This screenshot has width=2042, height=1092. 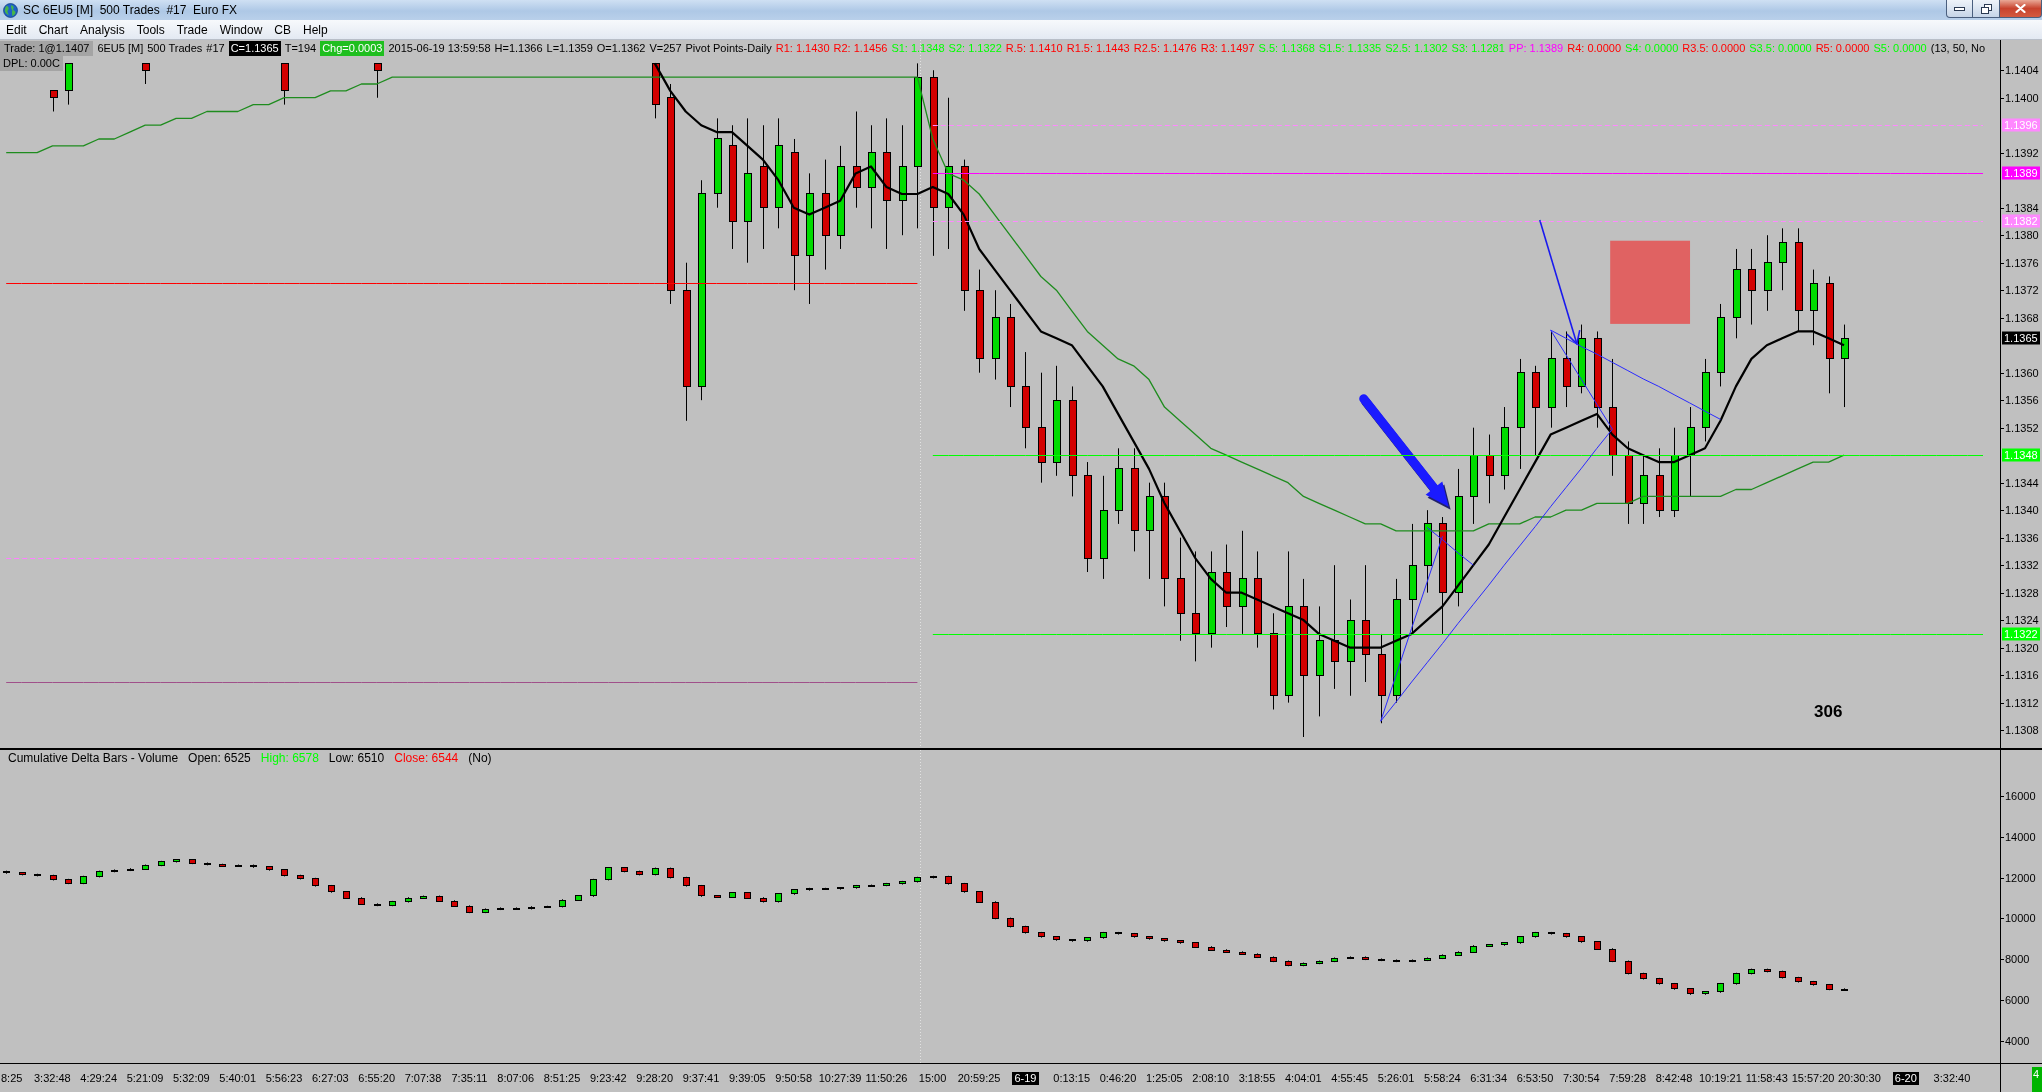 What do you see at coordinates (654, 1078) in the screenshot?
I see `time-label: 9:28:20` at bounding box center [654, 1078].